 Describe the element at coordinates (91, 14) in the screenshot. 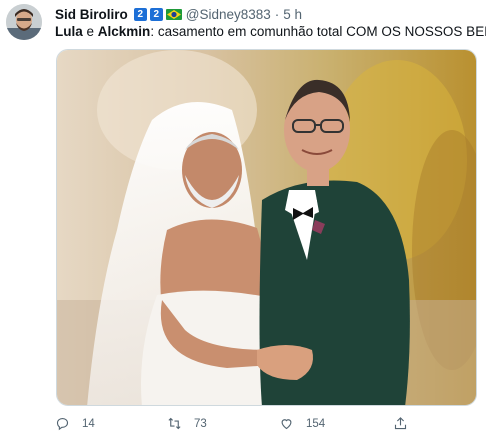

I see `display-name: Sid Biroliro` at that location.